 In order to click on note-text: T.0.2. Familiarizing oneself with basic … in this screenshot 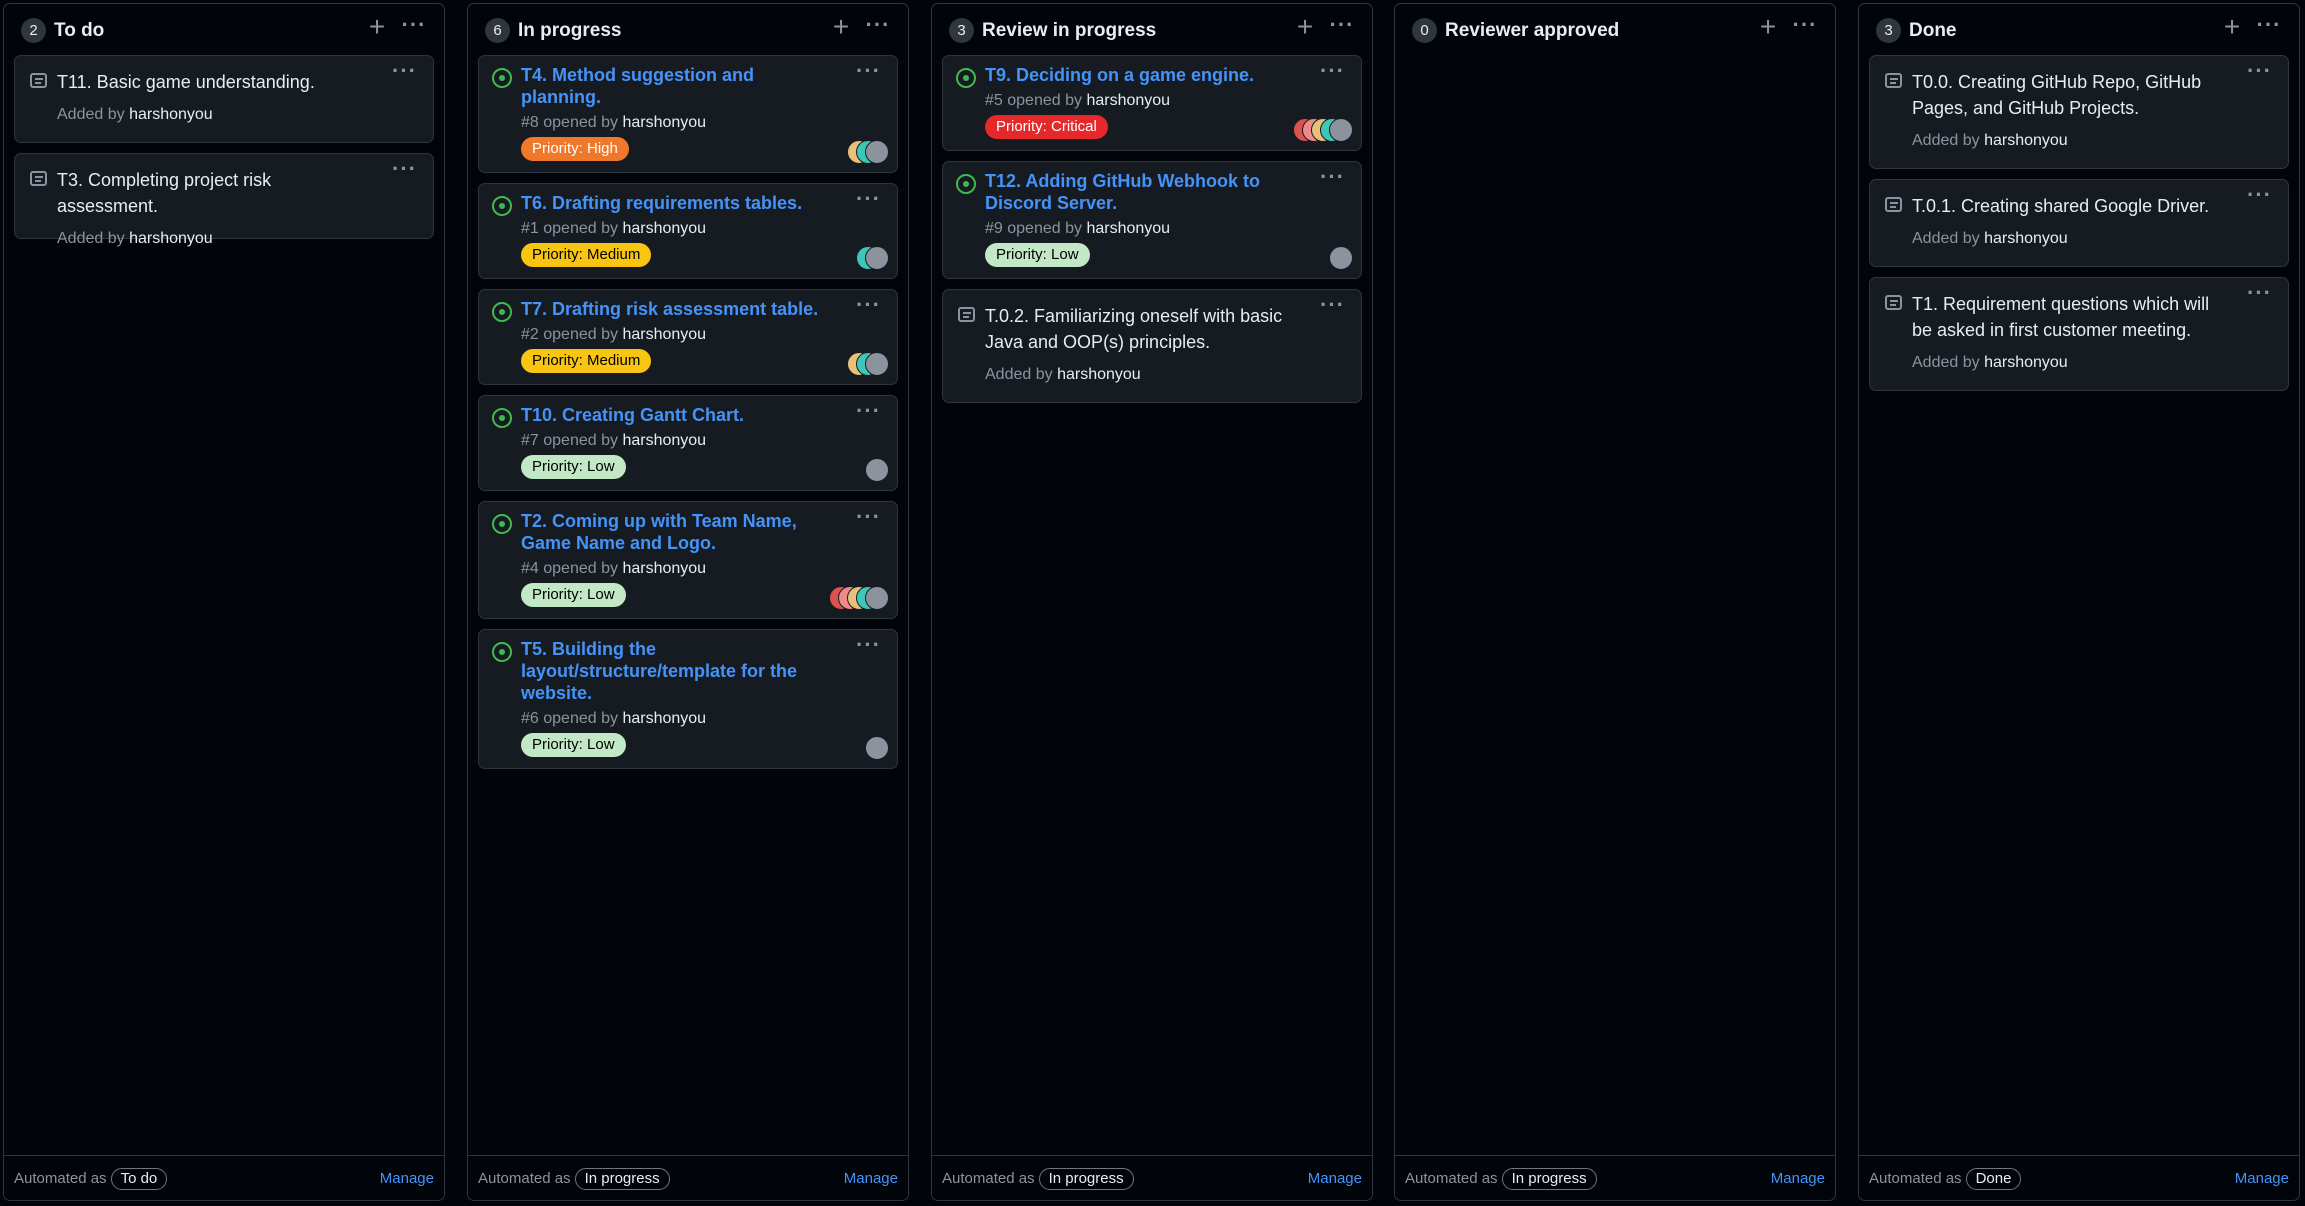, I will do `click(1134, 329)`.